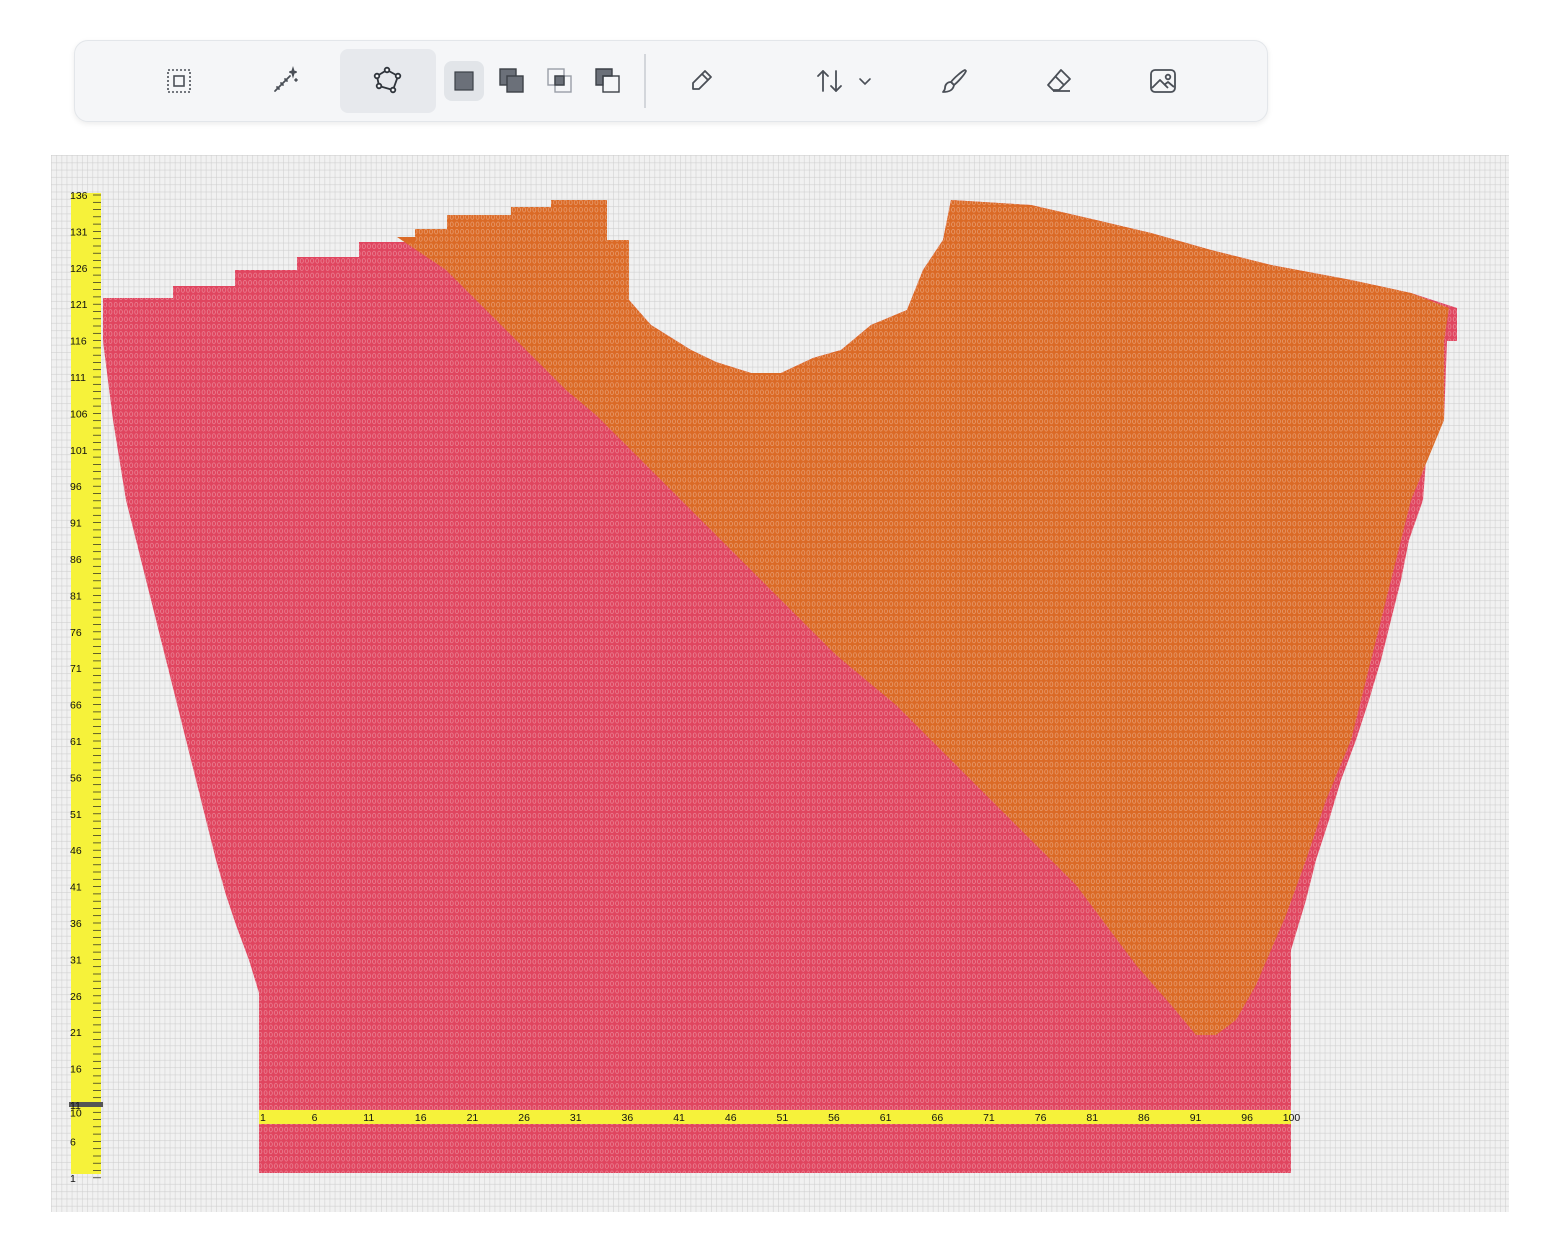  Describe the element at coordinates (886, 1118) in the screenshot. I see `bottom-ruler-label: 61` at that location.